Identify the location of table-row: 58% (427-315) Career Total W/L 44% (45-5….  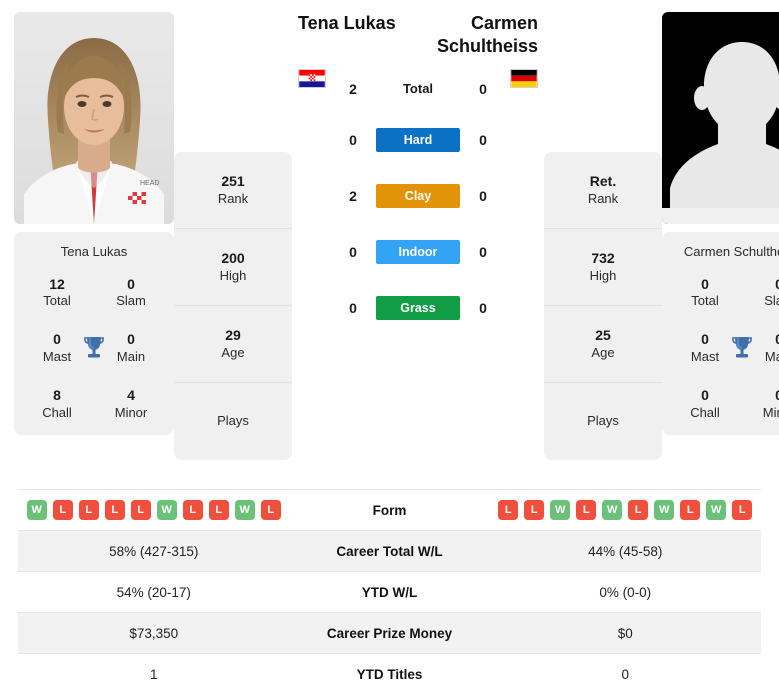
(389, 550).